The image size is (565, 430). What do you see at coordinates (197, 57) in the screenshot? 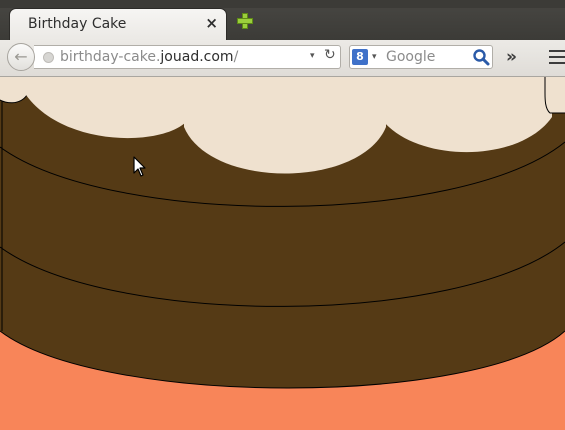
I see `url-domain: jouad.com` at bounding box center [197, 57].